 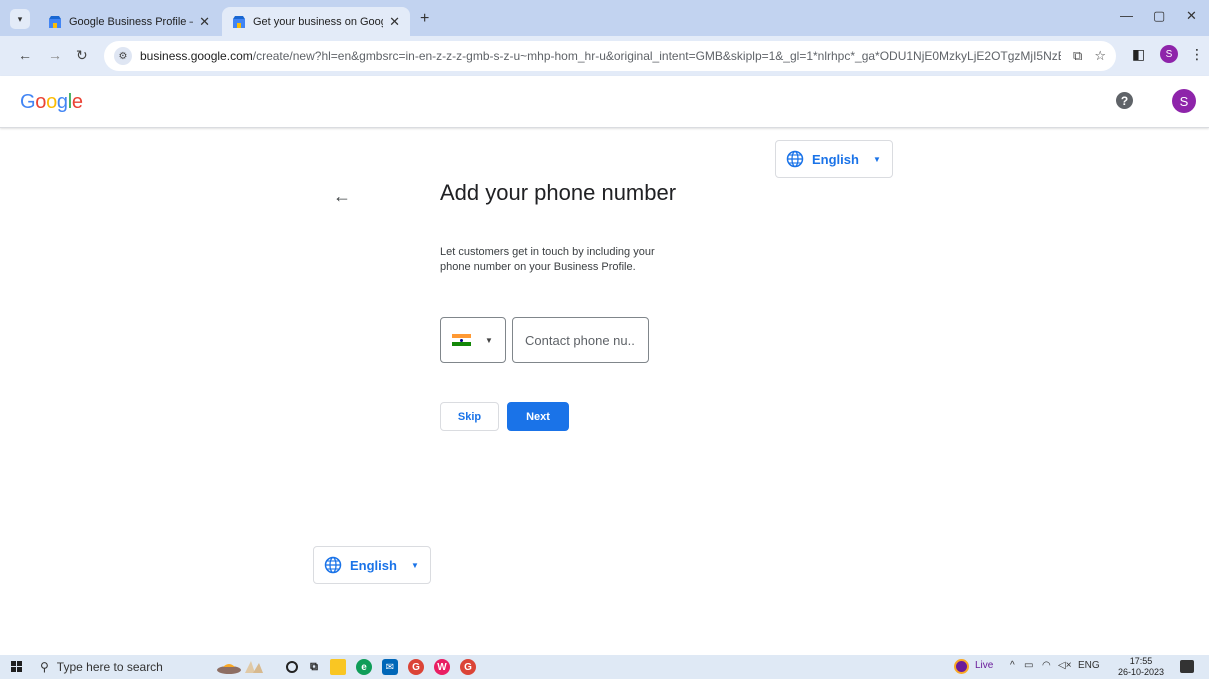 What do you see at coordinates (469, 416) in the screenshot?
I see `skip-button: Skip` at bounding box center [469, 416].